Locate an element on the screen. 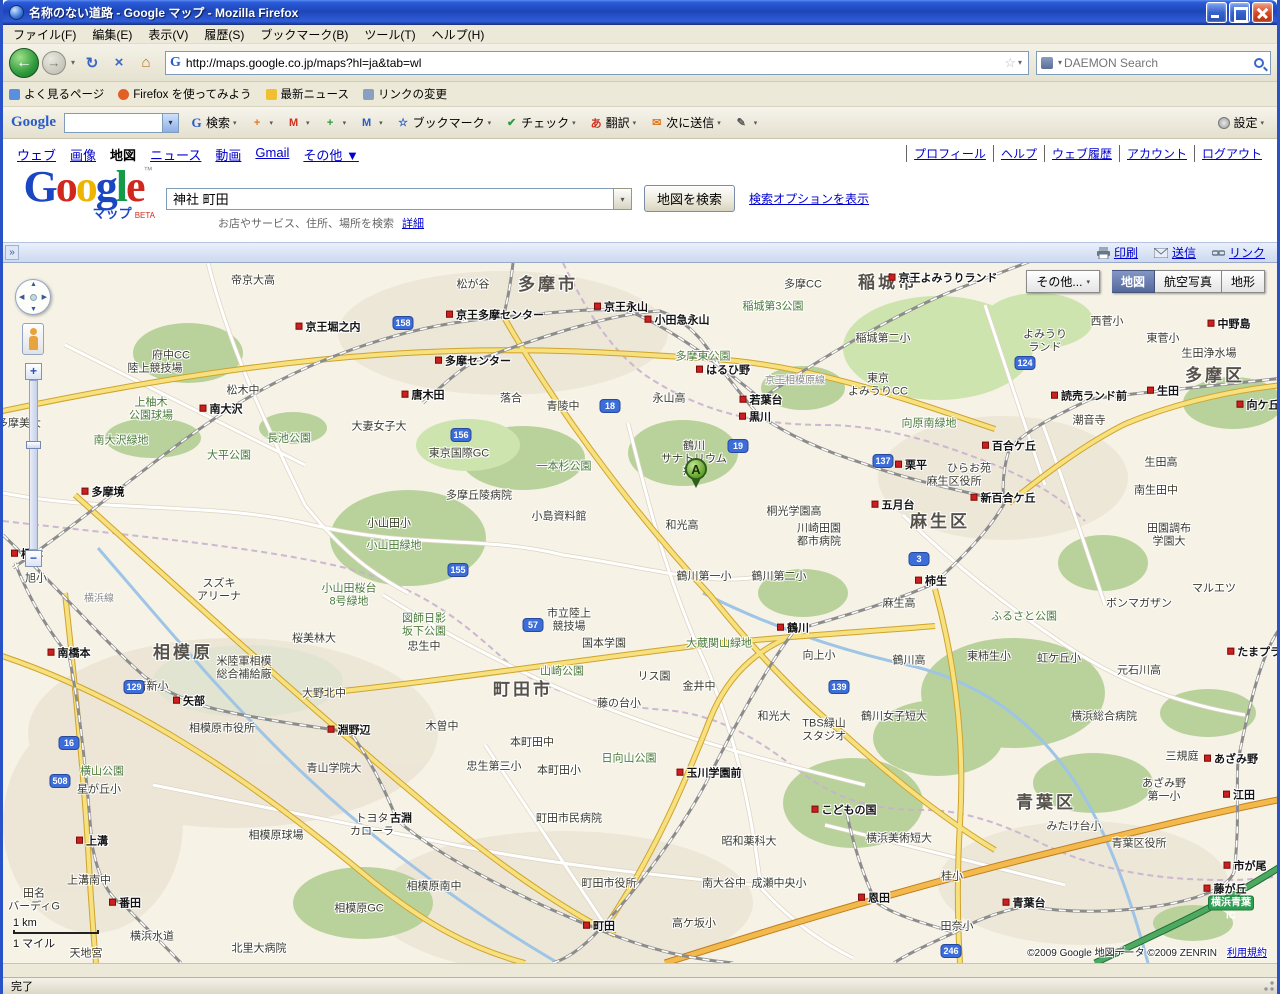 The image size is (1280, 994). map-scale: 1 km 1 マイル is located at coordinates (56, 934).